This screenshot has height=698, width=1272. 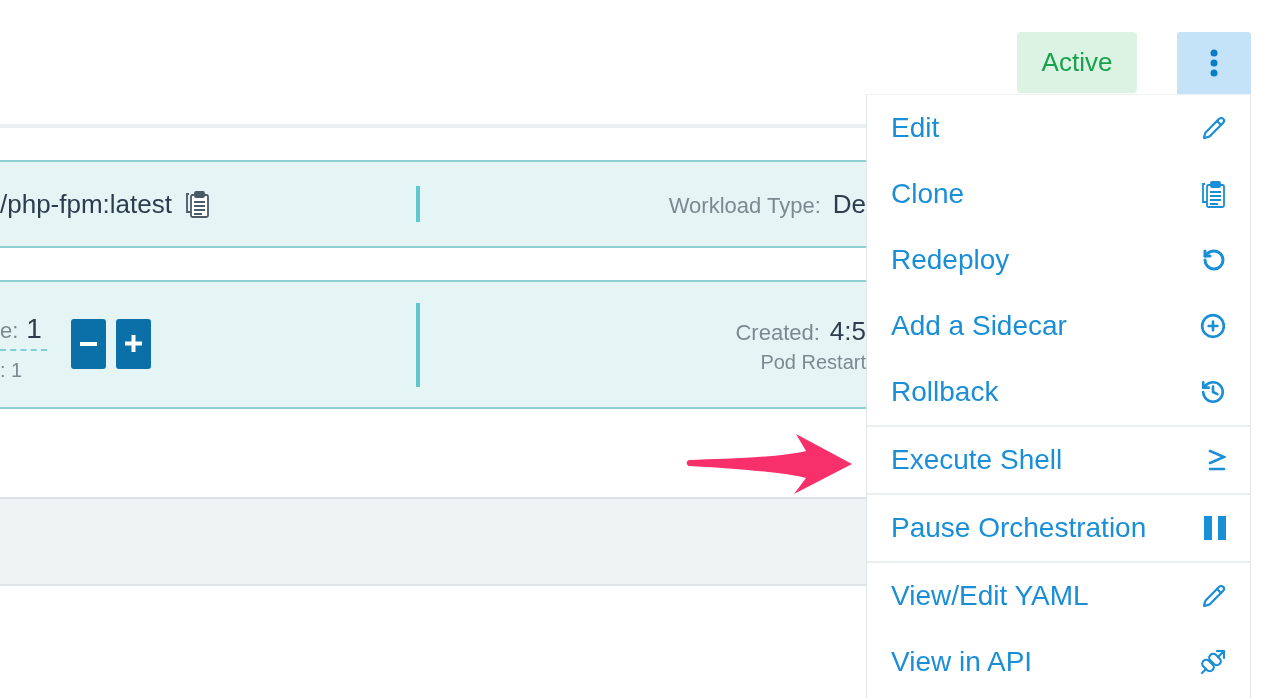 What do you see at coordinates (12, 370) in the screenshot?
I see `field-label: : 1` at bounding box center [12, 370].